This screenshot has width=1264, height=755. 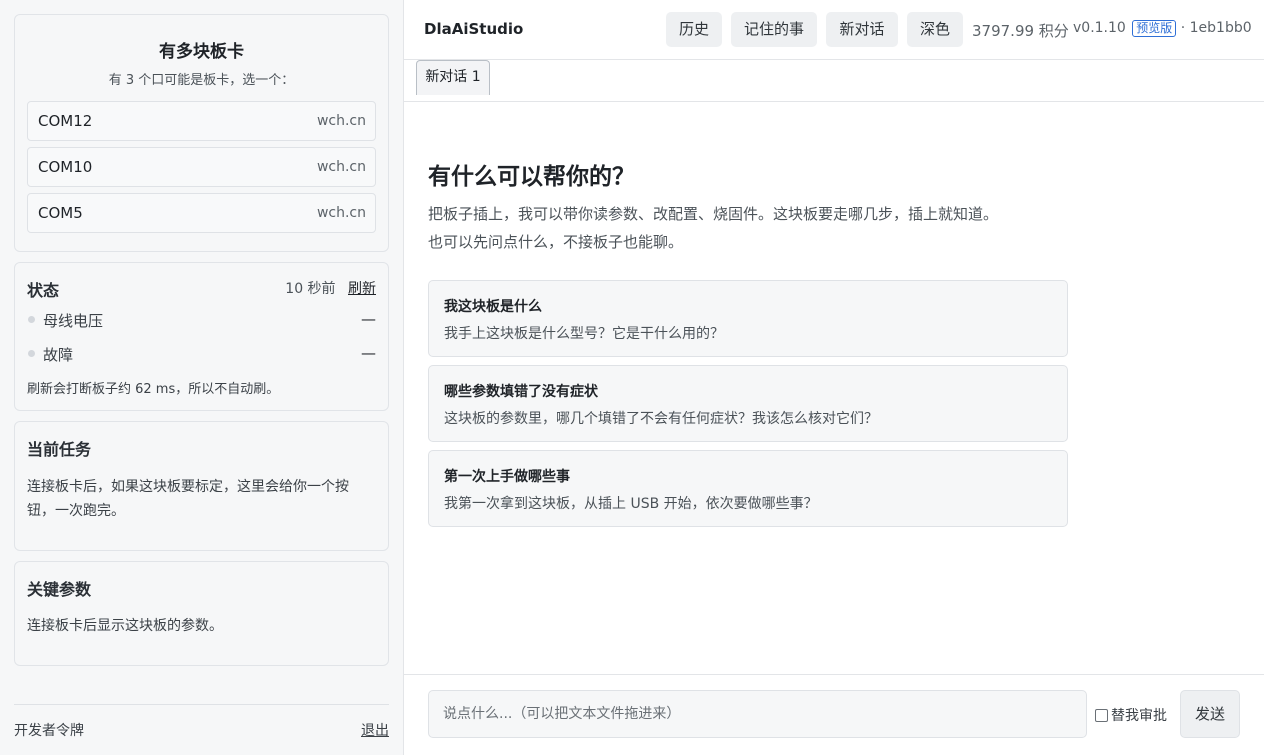 What do you see at coordinates (531, 177) in the screenshot?
I see `welcome-title: 有什么可以帮你的？` at bounding box center [531, 177].